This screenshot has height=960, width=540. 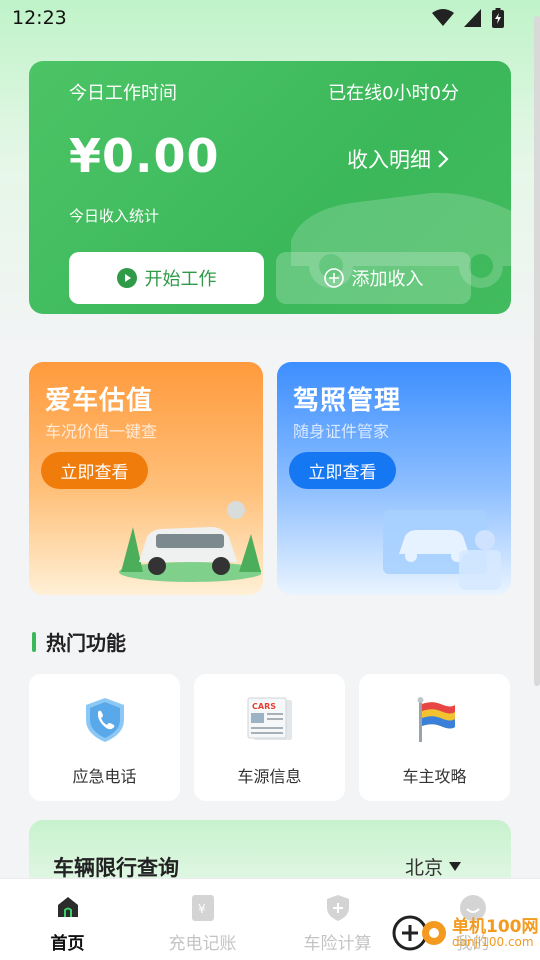 What do you see at coordinates (436, 719) in the screenshot?
I see `flag-icon` at bounding box center [436, 719].